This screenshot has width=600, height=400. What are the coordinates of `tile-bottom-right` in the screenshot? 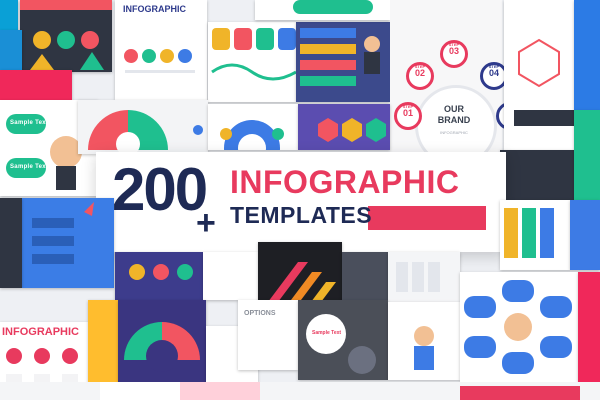 It's located at (589, 327).